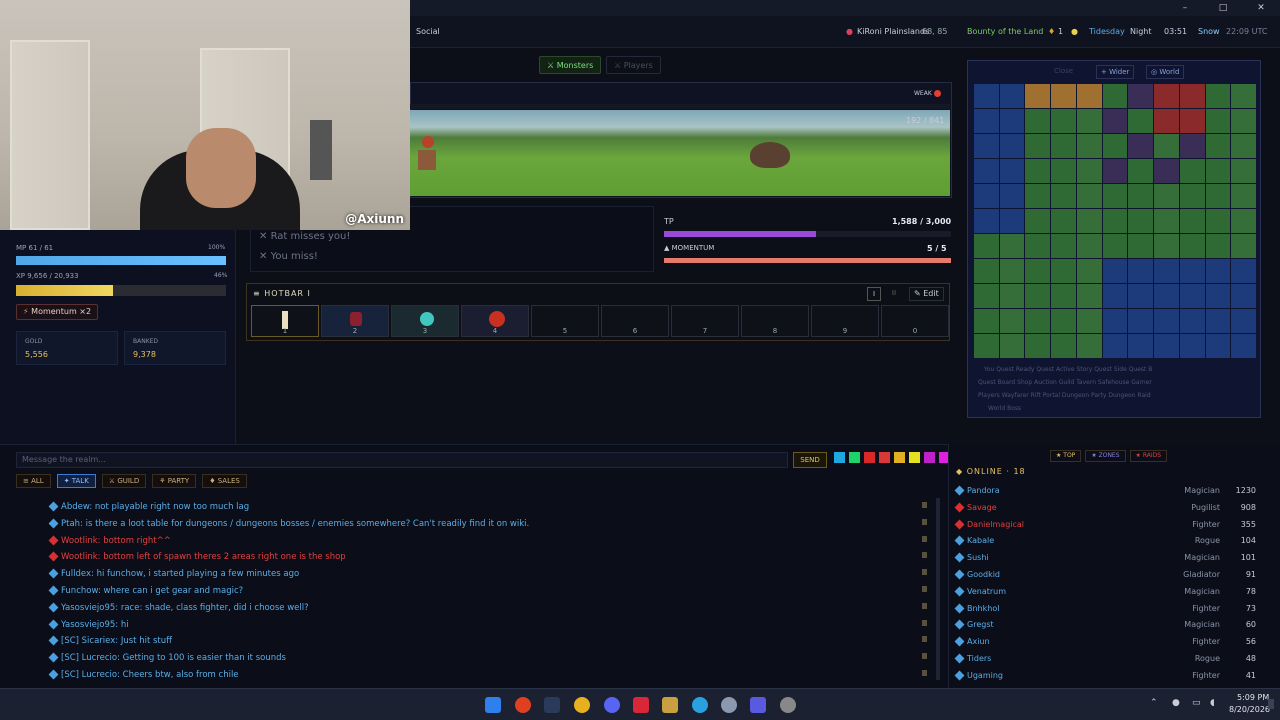  Describe the element at coordinates (1105, 456) in the screenshot. I see `online-tab-zones: ★ ZONES` at that location.